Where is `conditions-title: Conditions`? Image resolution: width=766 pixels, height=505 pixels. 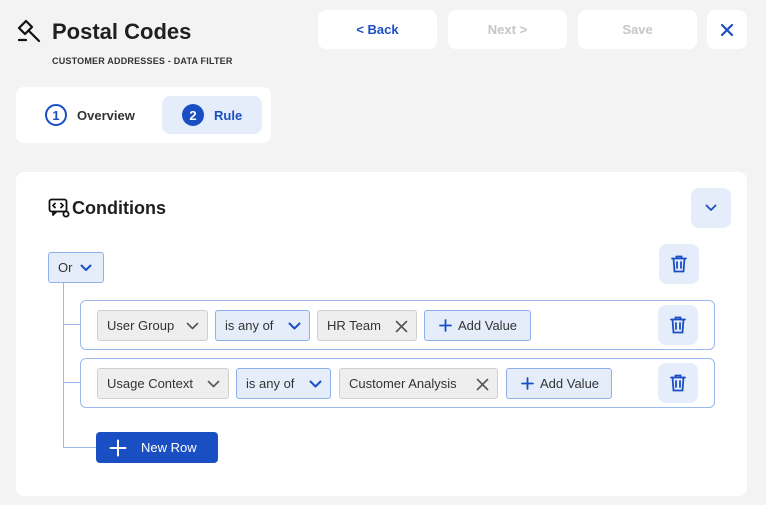 conditions-title: Conditions is located at coordinates (119, 208).